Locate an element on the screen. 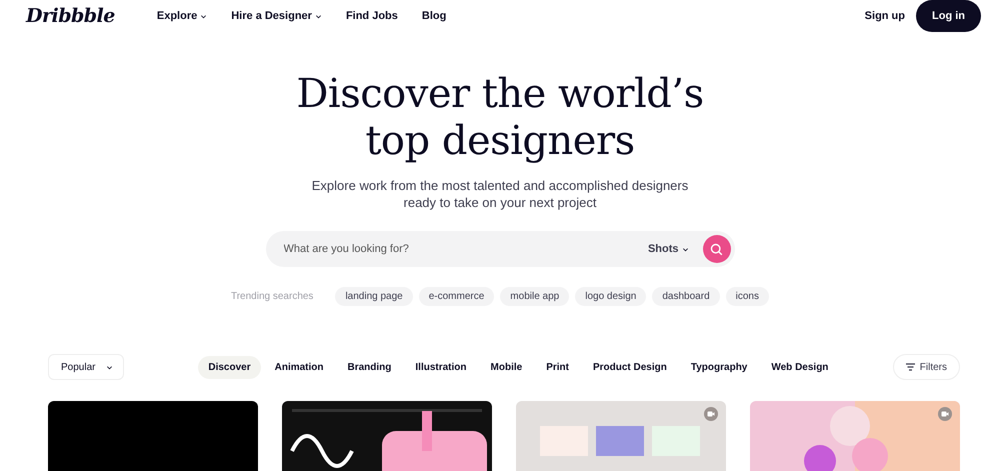 The width and height of the screenshot is (1000, 471). trending-tag: landing page is located at coordinates (374, 296).